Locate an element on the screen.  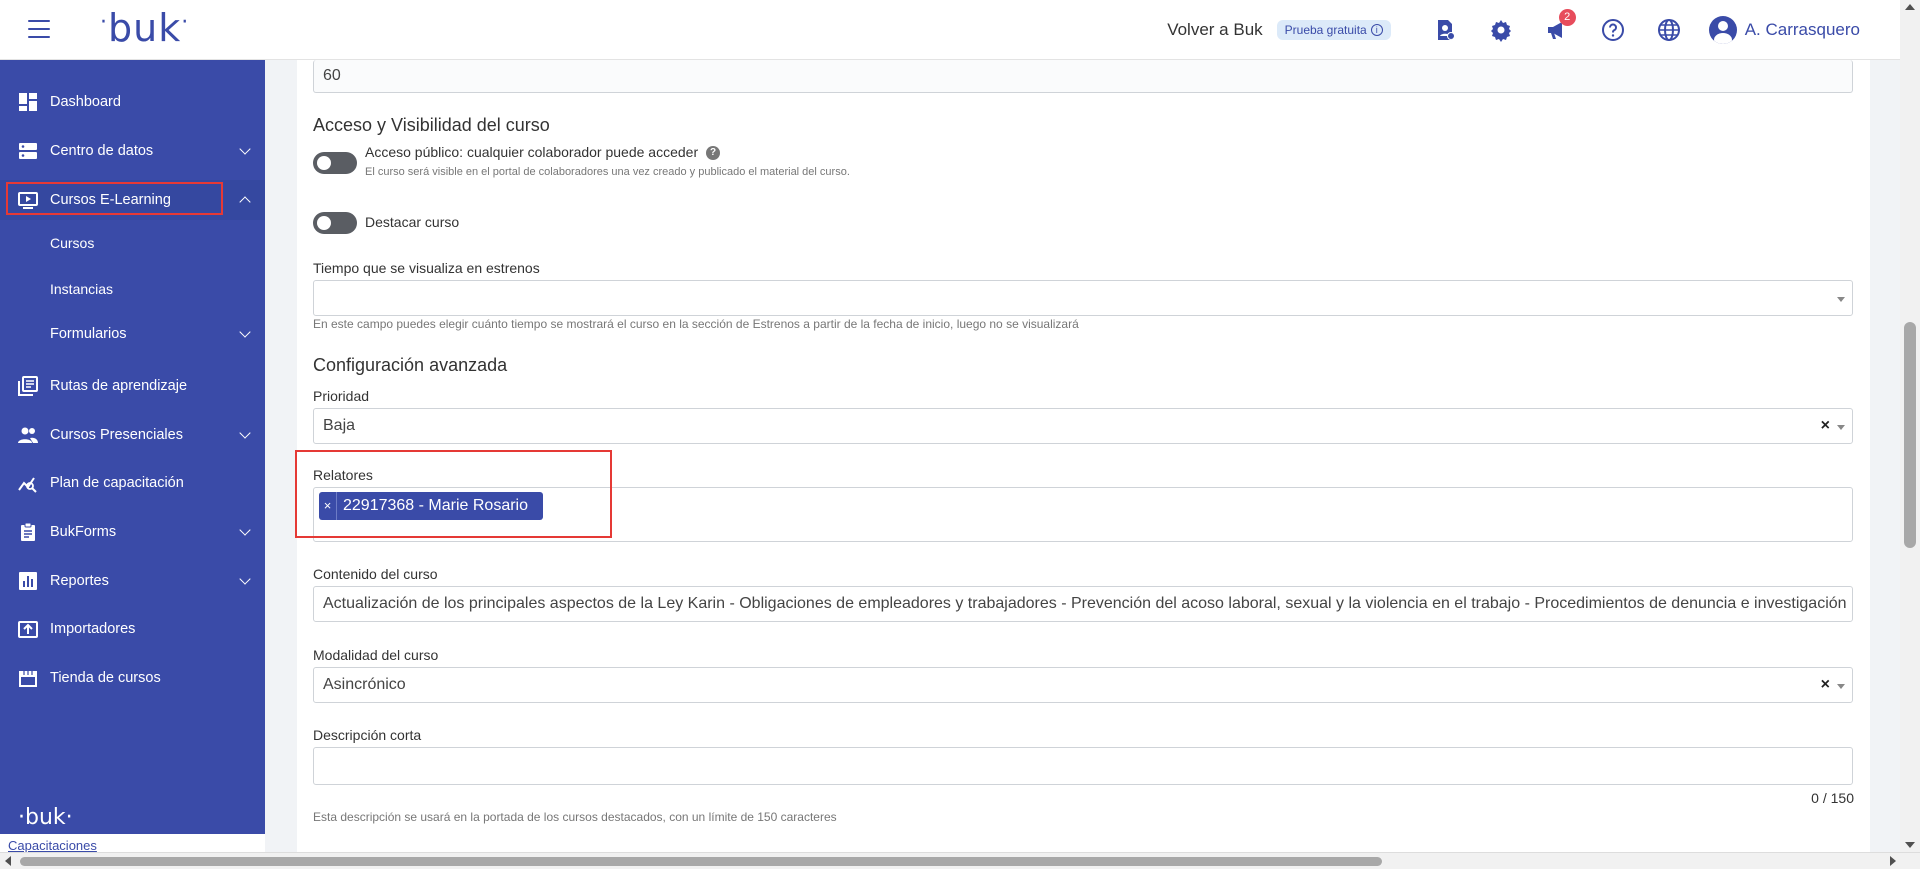
scroll-left-icon is located at coordinates (8, 861).